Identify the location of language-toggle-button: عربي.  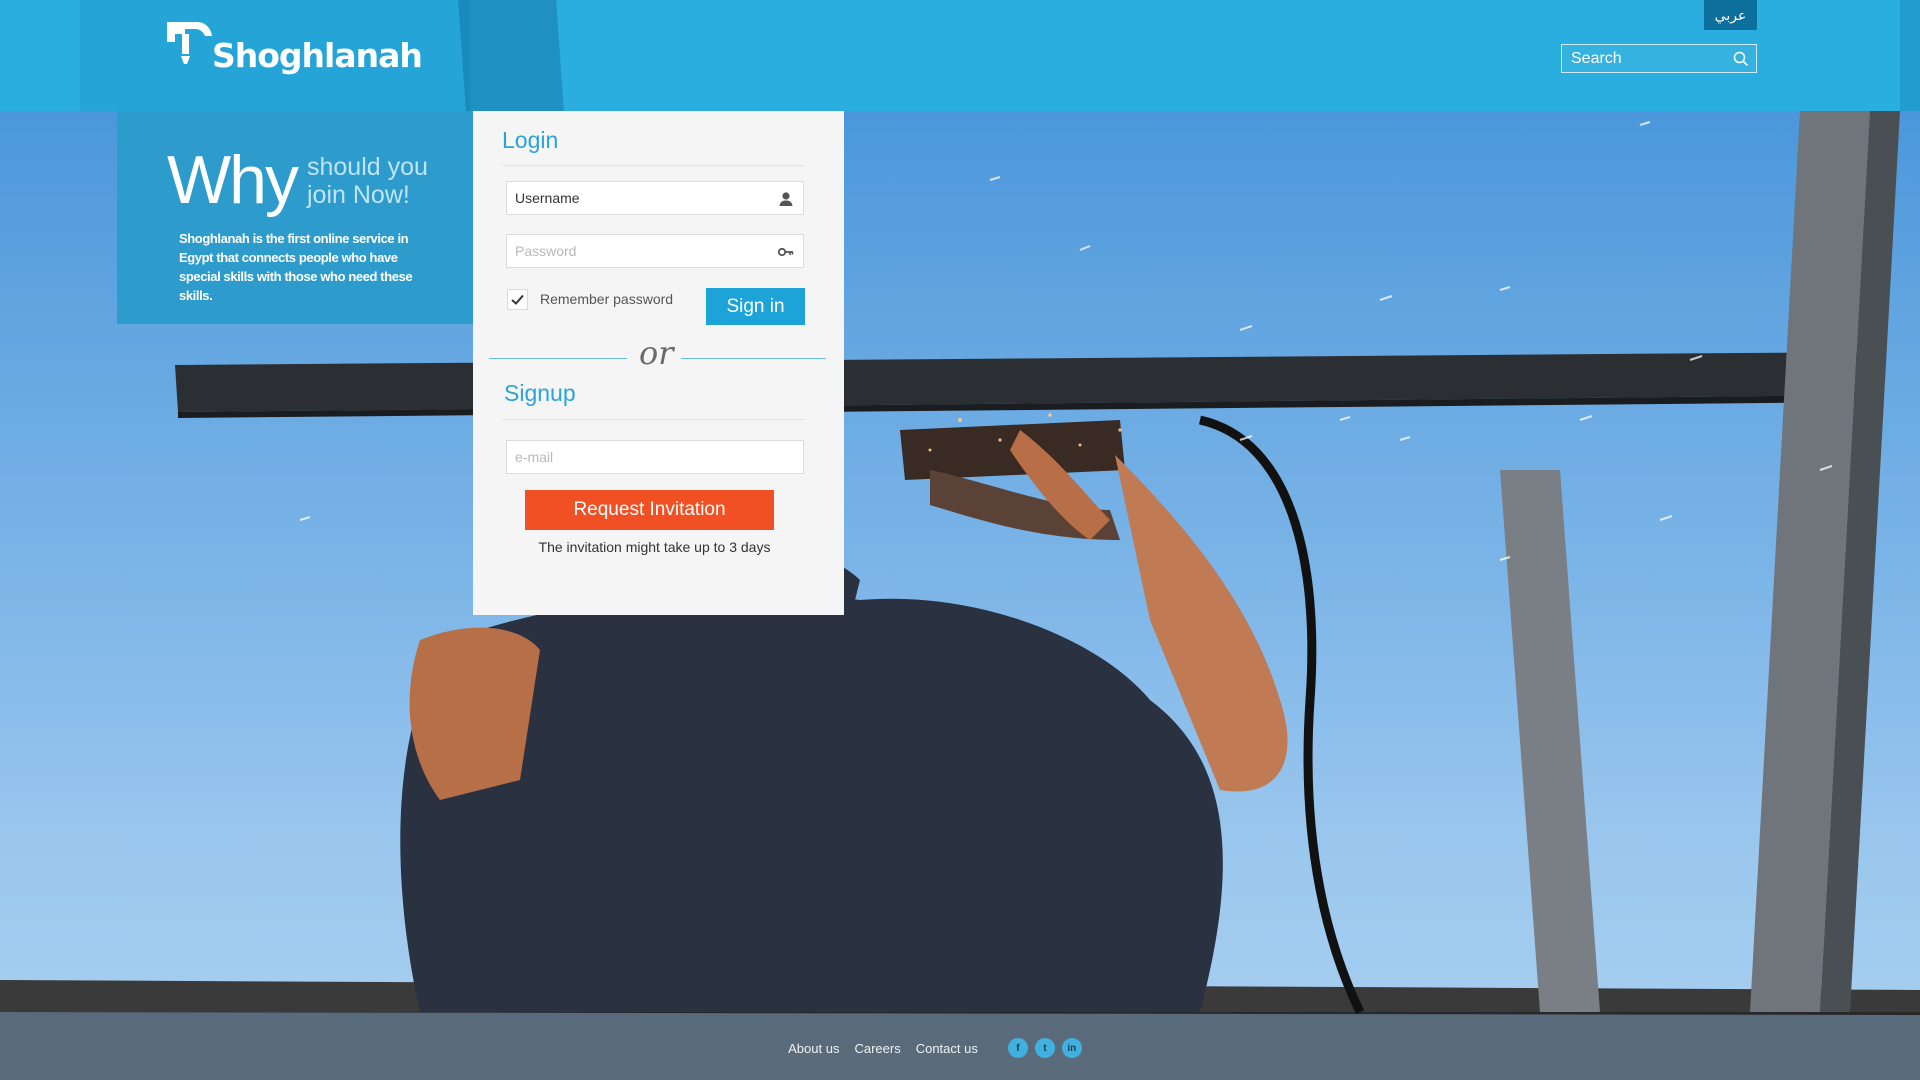
(1730, 15).